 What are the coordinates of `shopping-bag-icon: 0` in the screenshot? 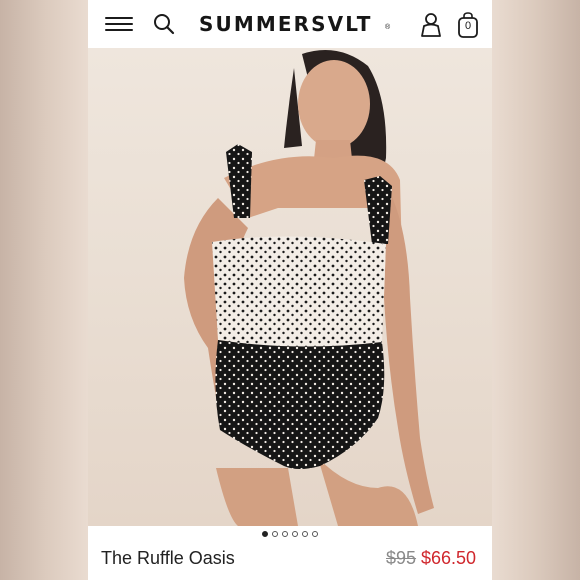 It's located at (468, 24).